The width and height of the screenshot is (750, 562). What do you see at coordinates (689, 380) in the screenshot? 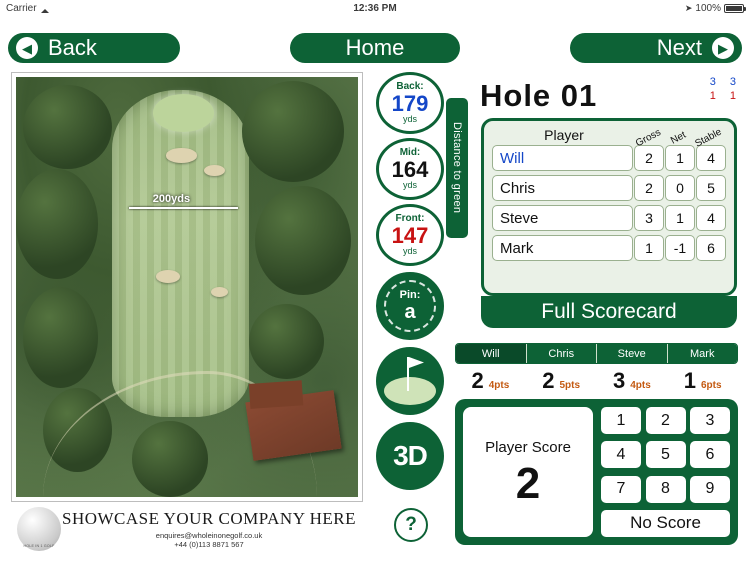
I see `score-value: 1` at bounding box center [689, 380].